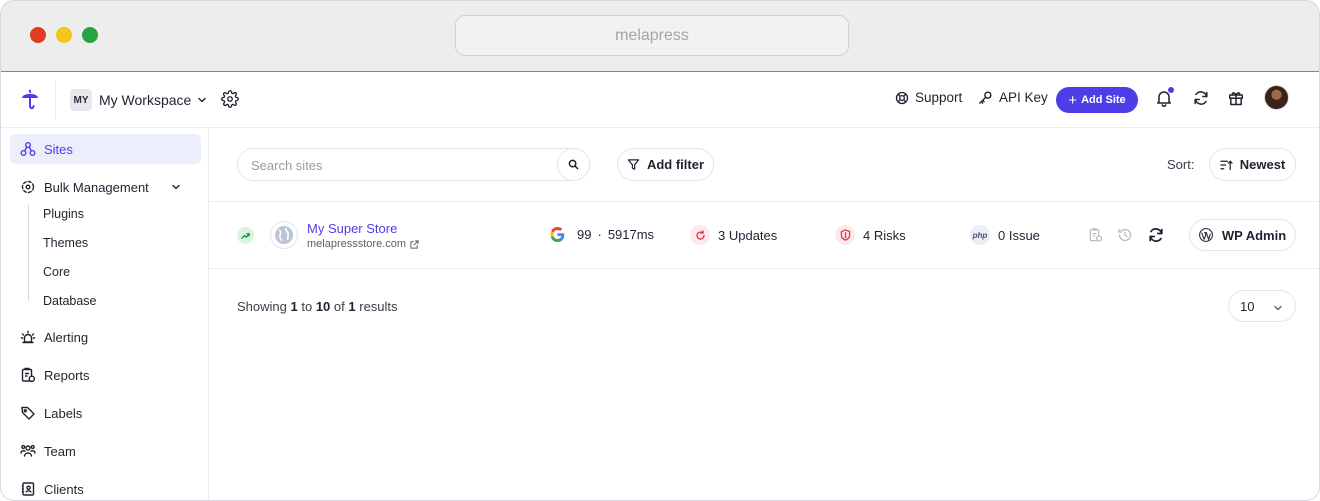 The width and height of the screenshot is (1320, 501). What do you see at coordinates (401, 165) in the screenshot?
I see `search-input` at bounding box center [401, 165].